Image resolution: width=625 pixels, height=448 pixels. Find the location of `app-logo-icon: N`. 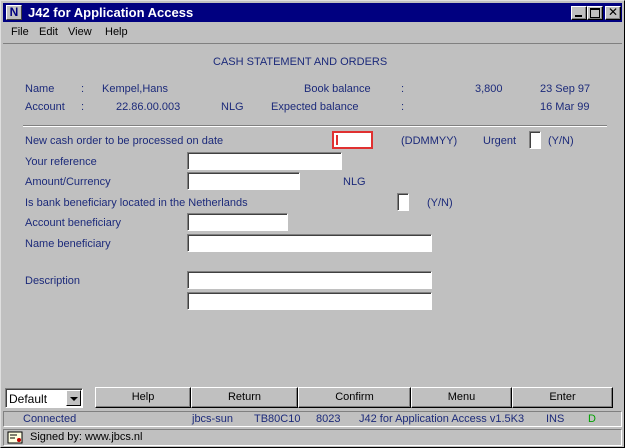

app-logo-icon: N is located at coordinates (14, 12).